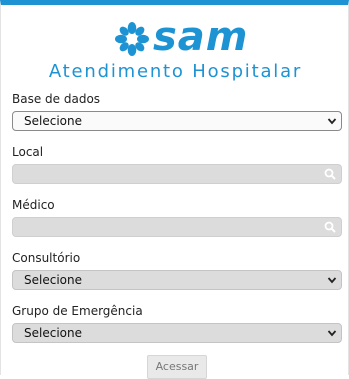 This screenshot has height=379, width=349. What do you see at coordinates (53, 280) in the screenshot?
I see `consultorio-value: Selecione` at bounding box center [53, 280].